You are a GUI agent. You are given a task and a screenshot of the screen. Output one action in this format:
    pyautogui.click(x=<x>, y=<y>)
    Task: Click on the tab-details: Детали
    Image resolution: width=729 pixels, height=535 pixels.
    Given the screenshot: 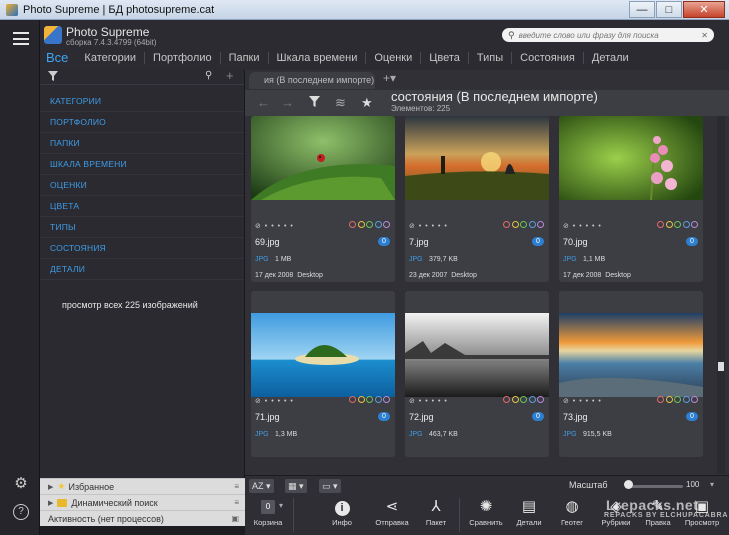 What is the action you would take?
    pyautogui.click(x=610, y=58)
    